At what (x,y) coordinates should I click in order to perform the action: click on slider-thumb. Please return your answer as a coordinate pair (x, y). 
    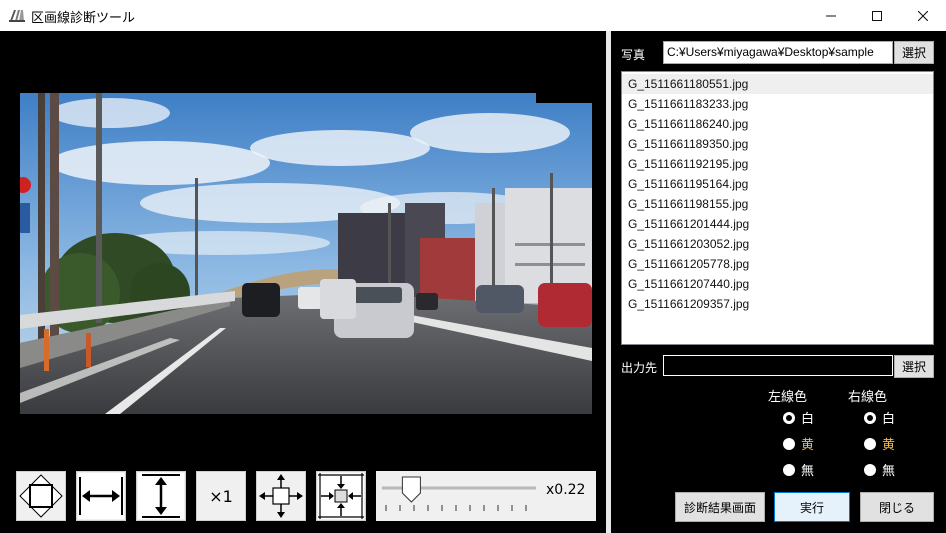
    Looking at the image, I should click on (411, 489).